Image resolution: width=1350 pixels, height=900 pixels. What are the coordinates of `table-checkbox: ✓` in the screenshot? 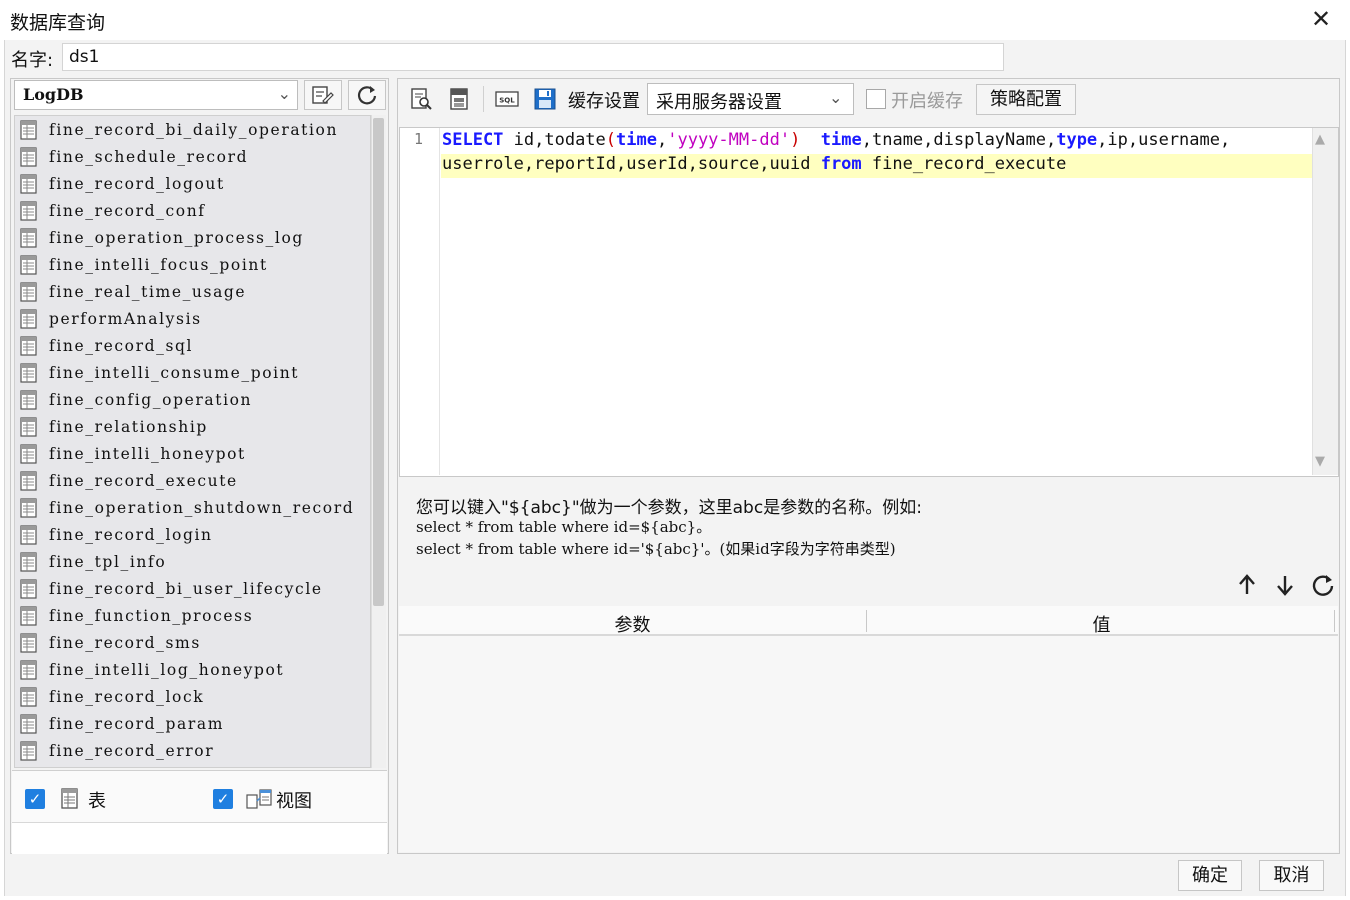 It's located at (35, 799).